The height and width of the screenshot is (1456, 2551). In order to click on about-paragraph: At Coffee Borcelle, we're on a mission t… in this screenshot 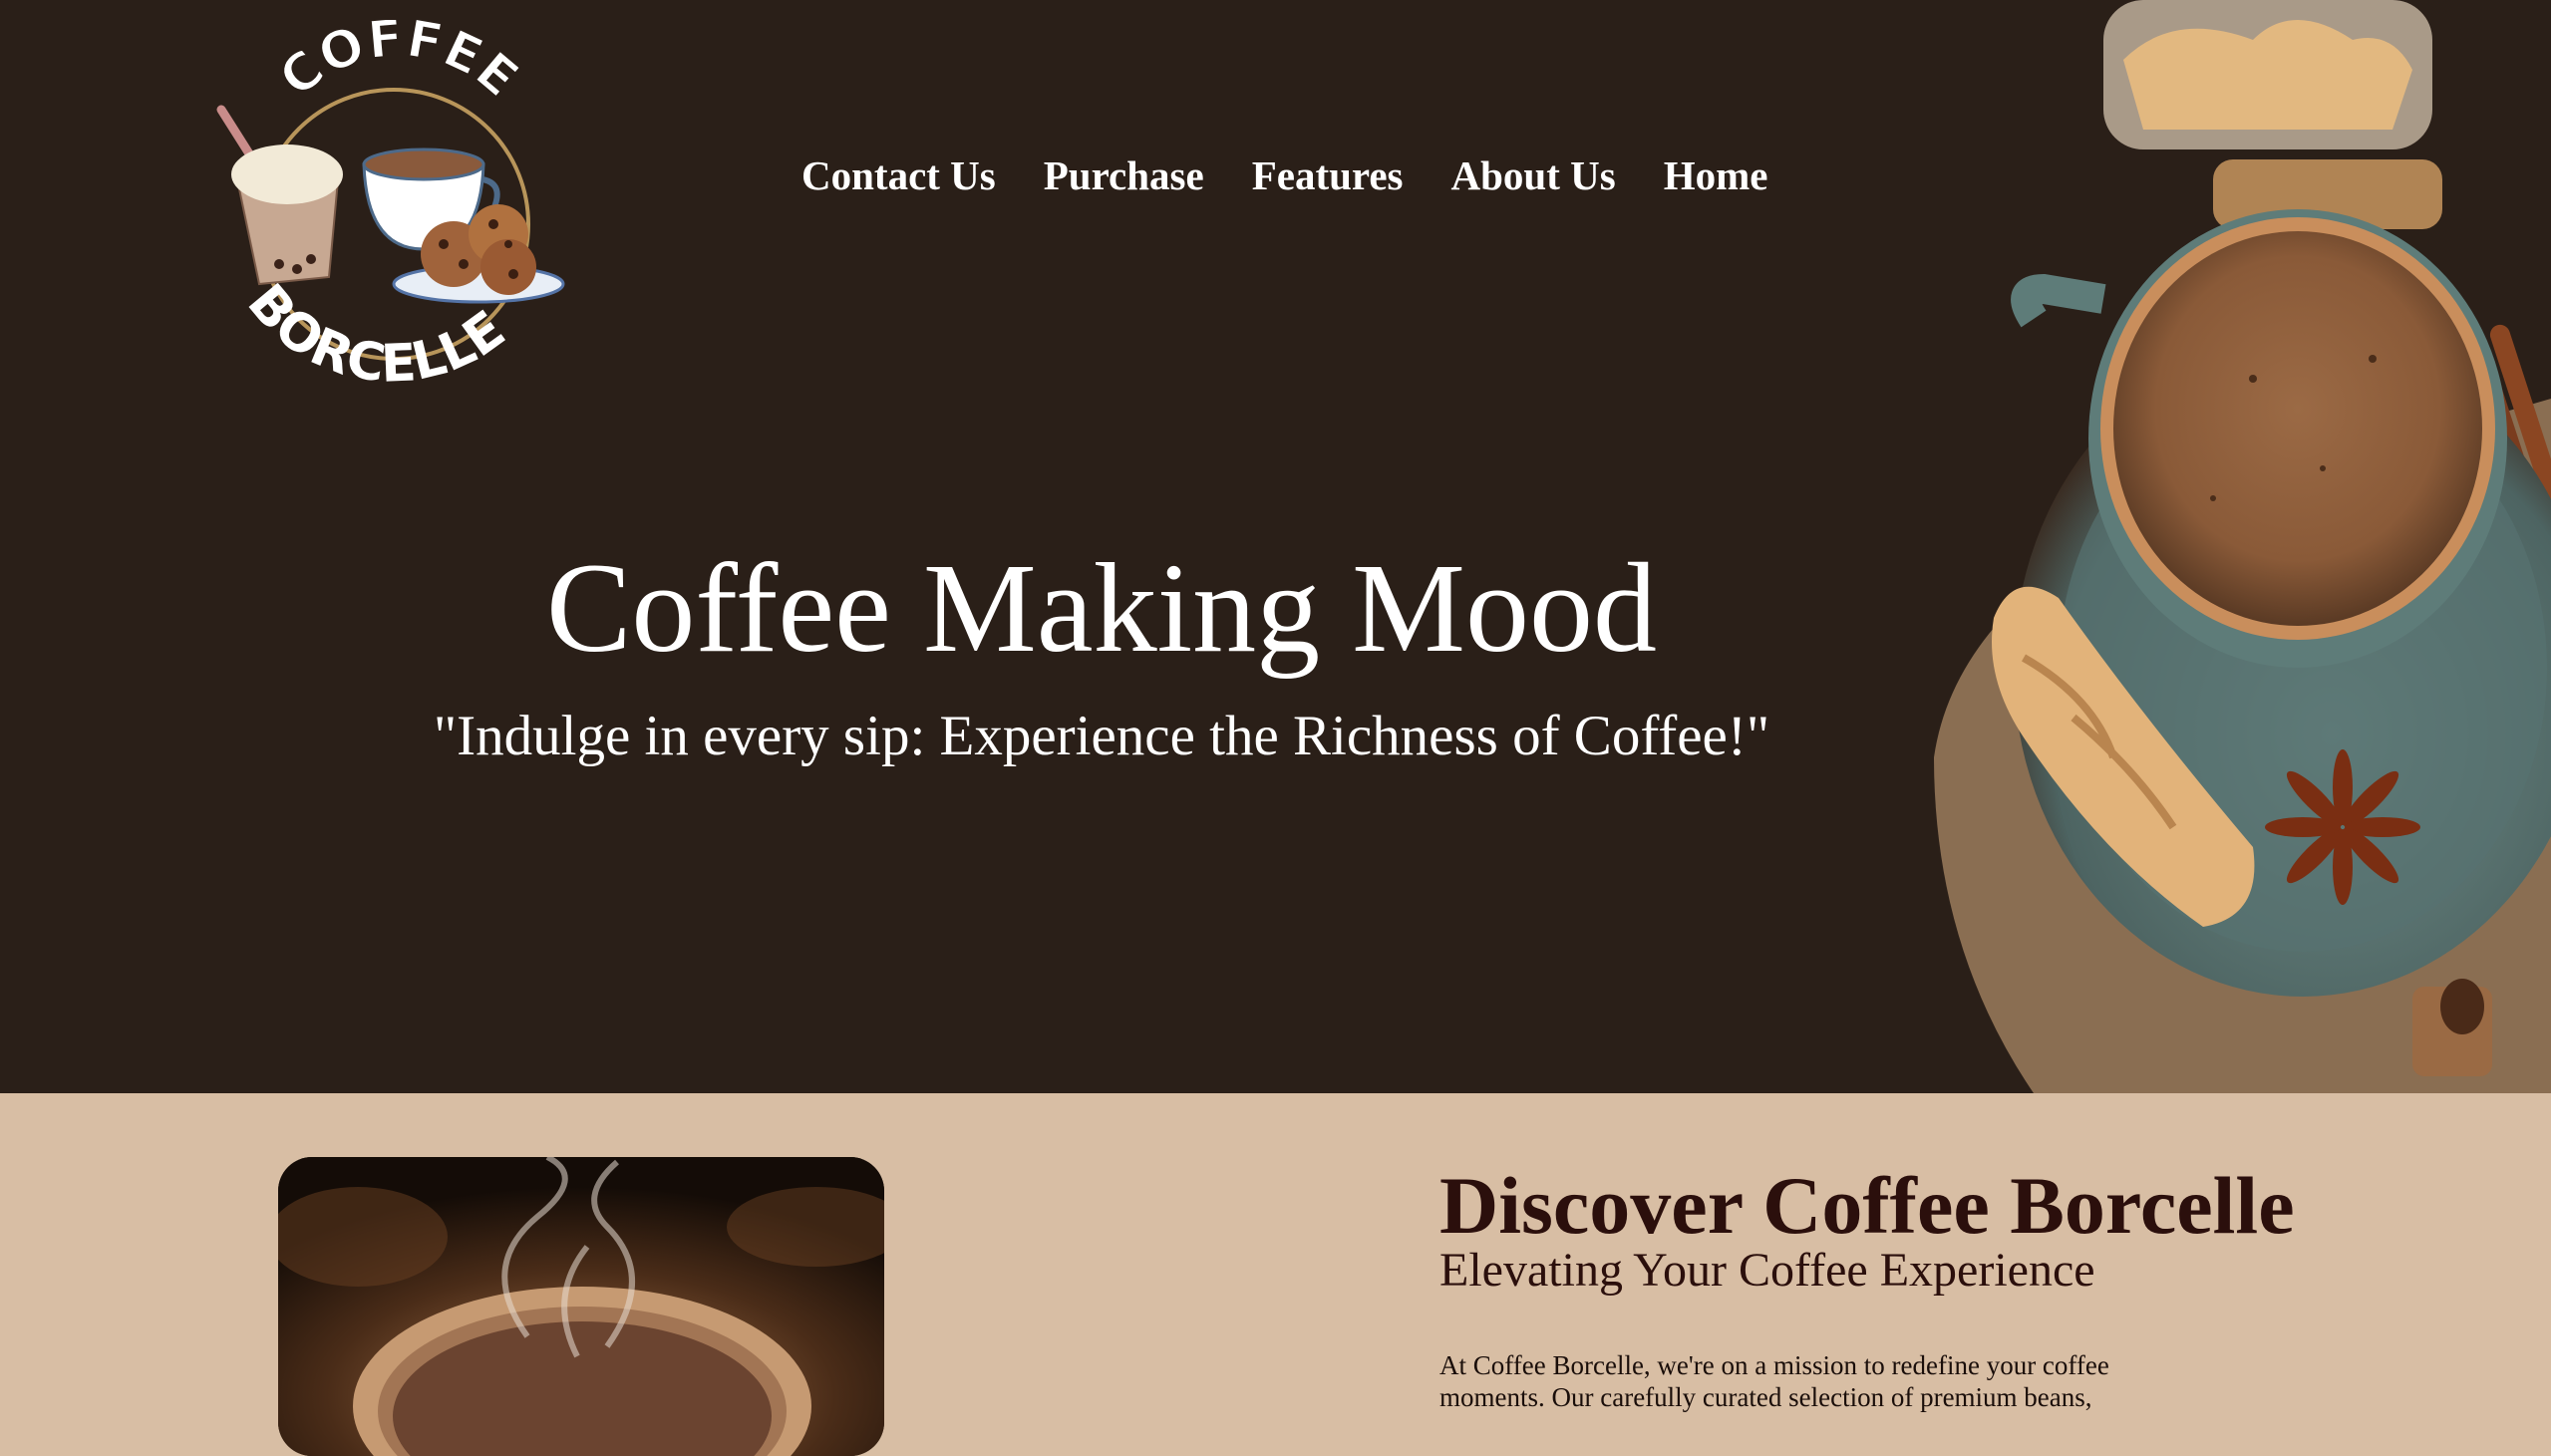, I will do `click(1774, 1381)`.